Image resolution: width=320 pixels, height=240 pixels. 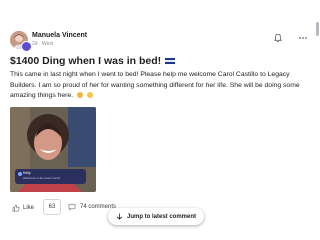 I want to click on comment-icon, so click(x=72, y=207).